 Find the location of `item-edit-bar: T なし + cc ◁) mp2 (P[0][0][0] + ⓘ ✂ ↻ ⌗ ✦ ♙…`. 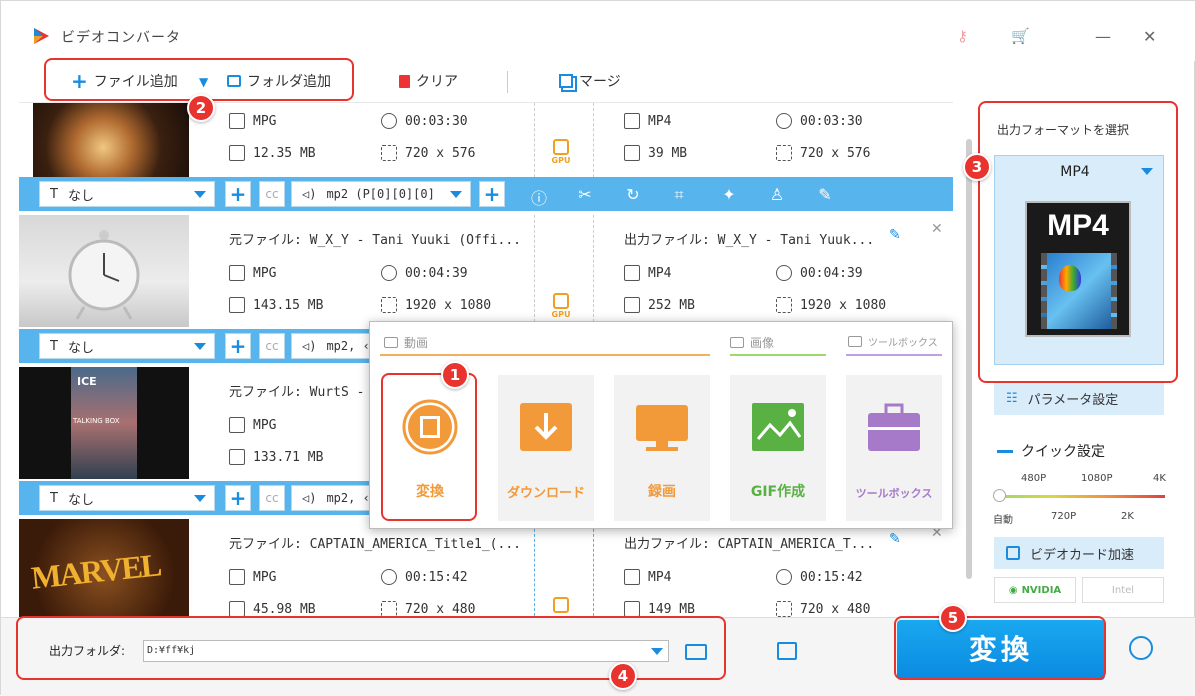

item-edit-bar: T なし + cc ◁) mp2 (P[0][0][0] + ⓘ ✂ ↻ ⌗ ✦ ♙… is located at coordinates (486, 194).